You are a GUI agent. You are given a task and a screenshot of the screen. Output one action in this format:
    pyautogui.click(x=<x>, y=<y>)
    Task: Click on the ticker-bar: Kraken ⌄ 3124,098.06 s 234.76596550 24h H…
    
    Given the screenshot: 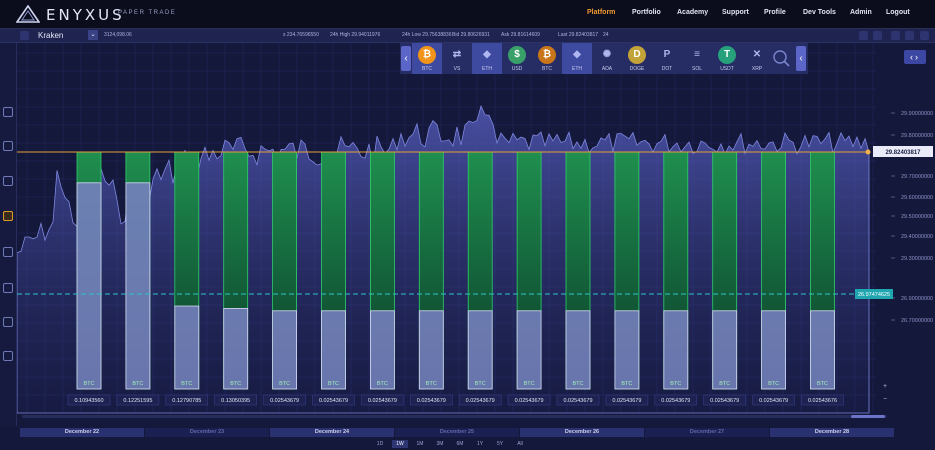 What is the action you would take?
    pyautogui.click(x=467, y=36)
    